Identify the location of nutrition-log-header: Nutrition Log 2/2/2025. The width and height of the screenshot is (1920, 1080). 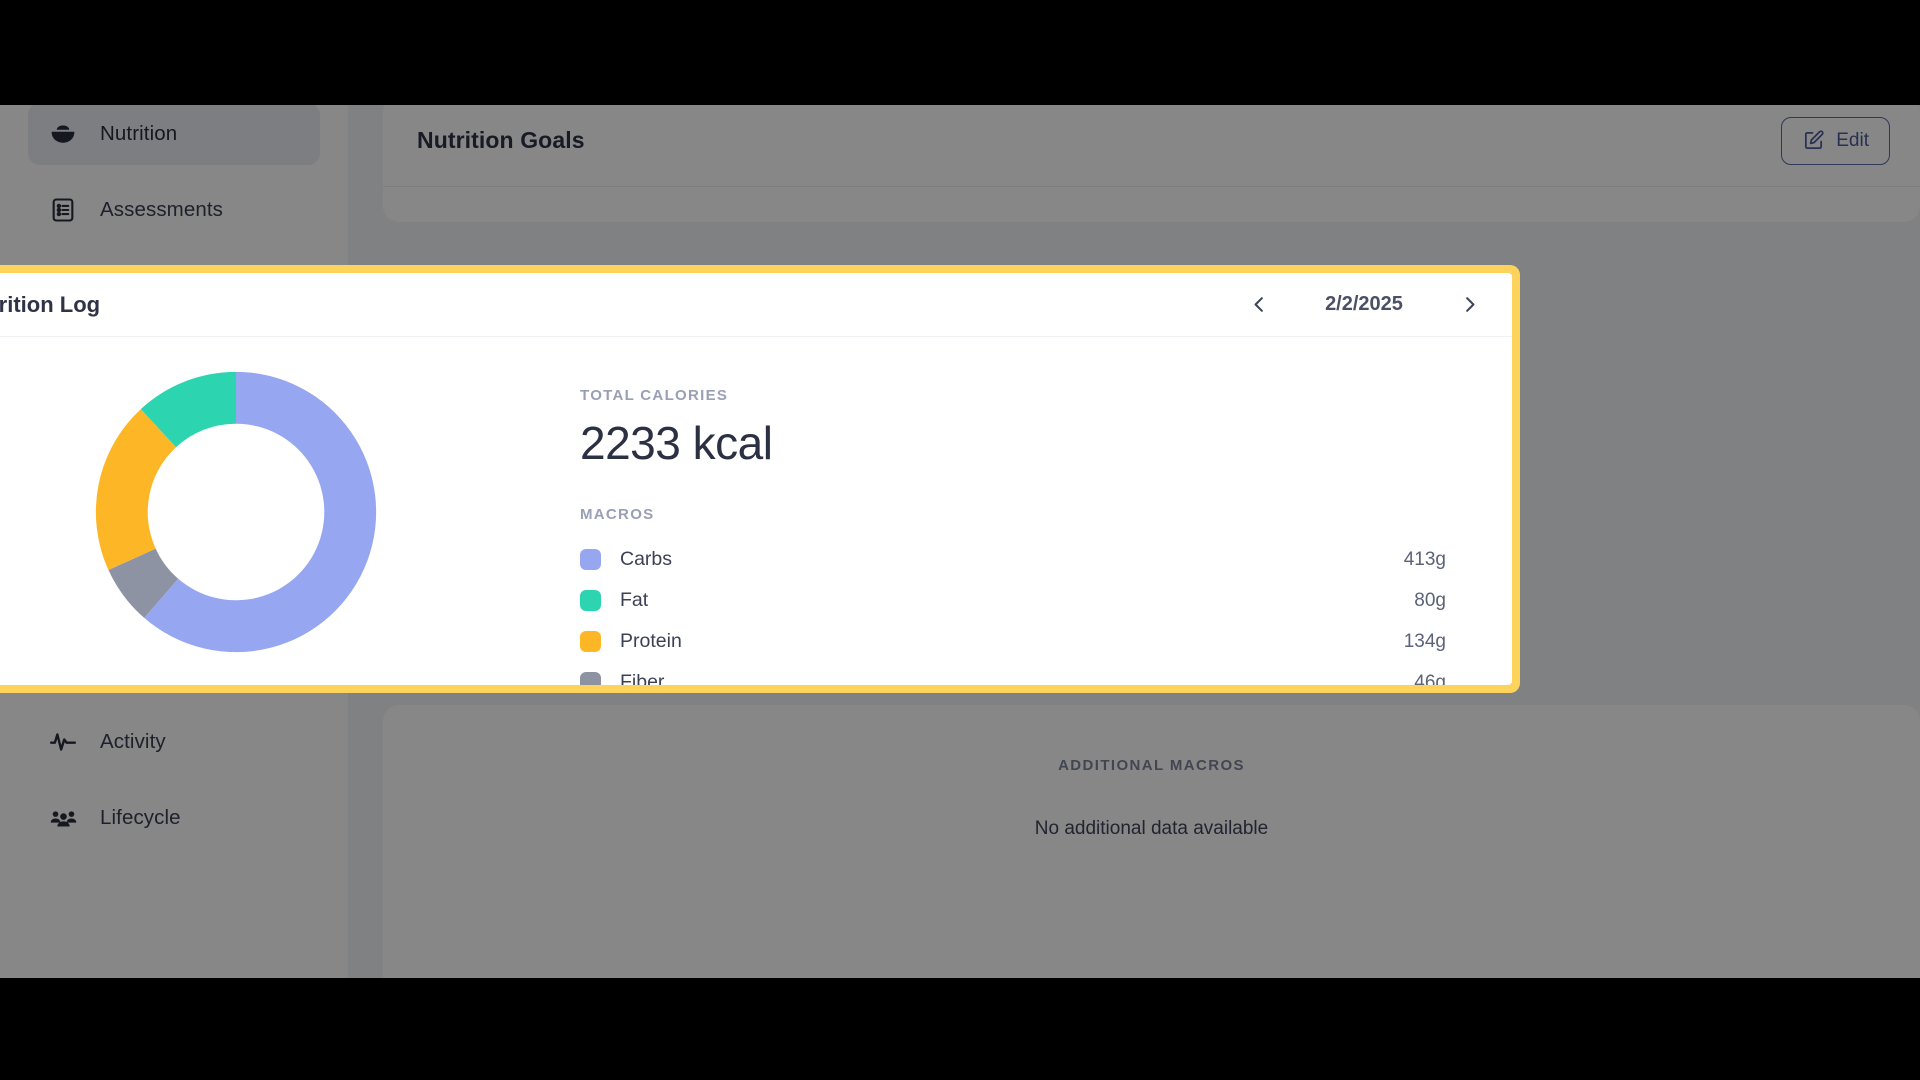
(756, 305).